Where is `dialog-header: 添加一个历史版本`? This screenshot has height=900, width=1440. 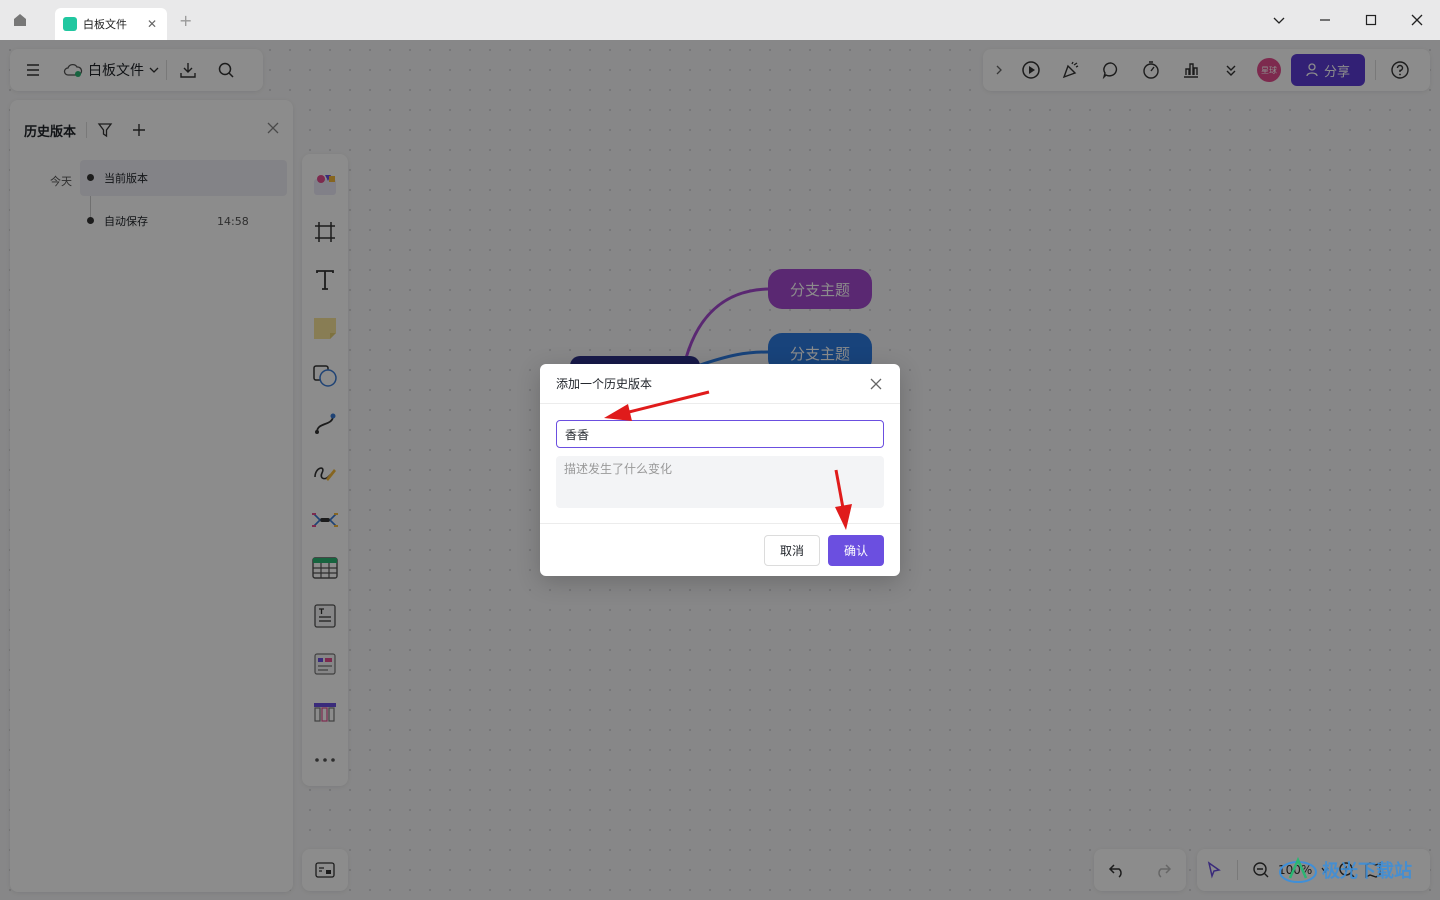 dialog-header: 添加一个历史版本 is located at coordinates (720, 384).